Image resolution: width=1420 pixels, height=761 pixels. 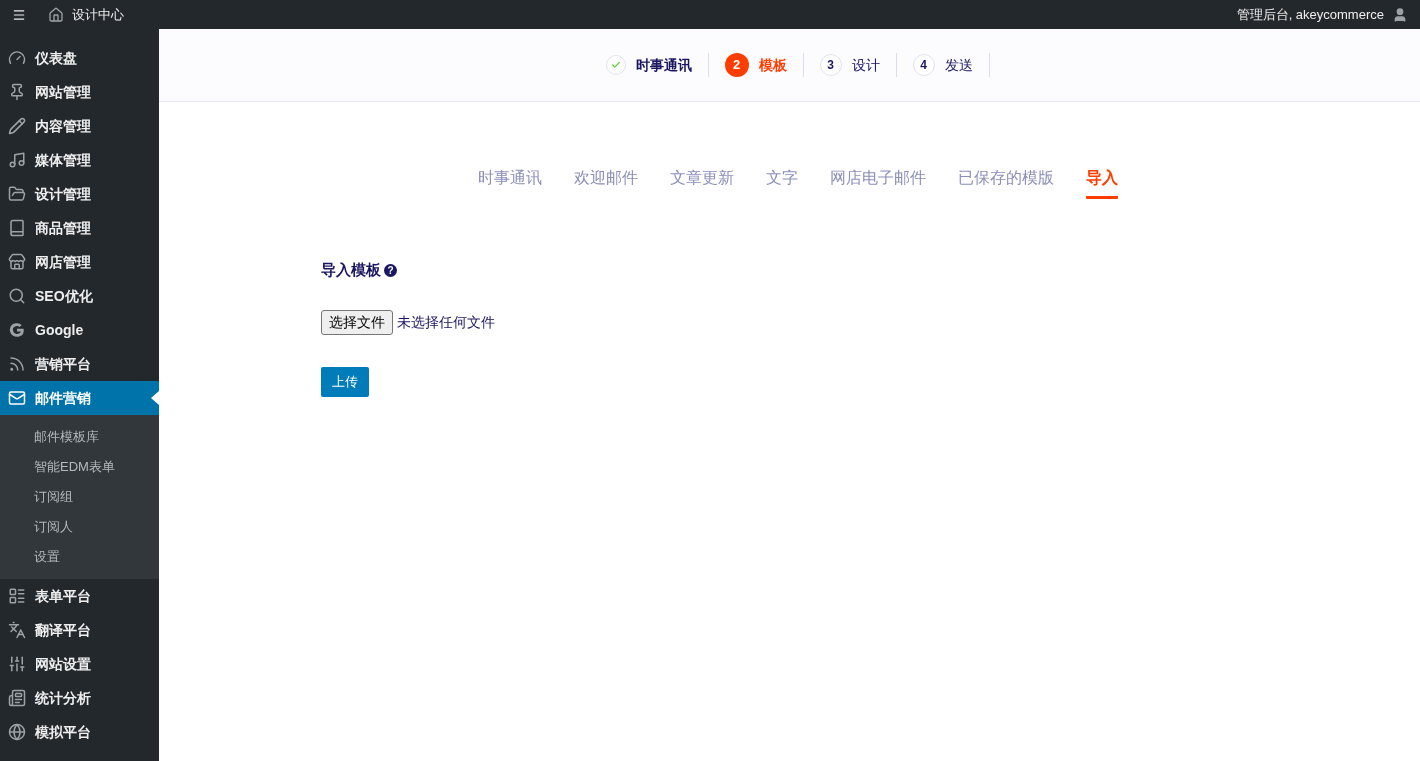 I want to click on newspaper-icon, so click(x=17, y=698).